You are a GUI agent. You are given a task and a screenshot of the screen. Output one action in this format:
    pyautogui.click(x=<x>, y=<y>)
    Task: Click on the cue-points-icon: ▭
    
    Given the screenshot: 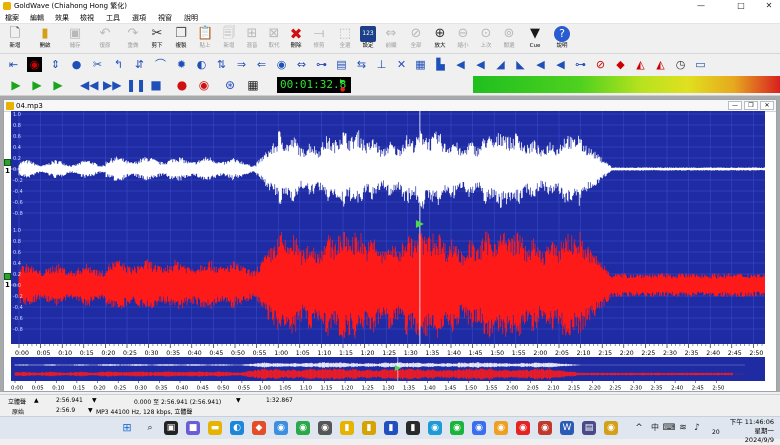 What is the action you would take?
    pyautogui.click(x=700, y=64)
    